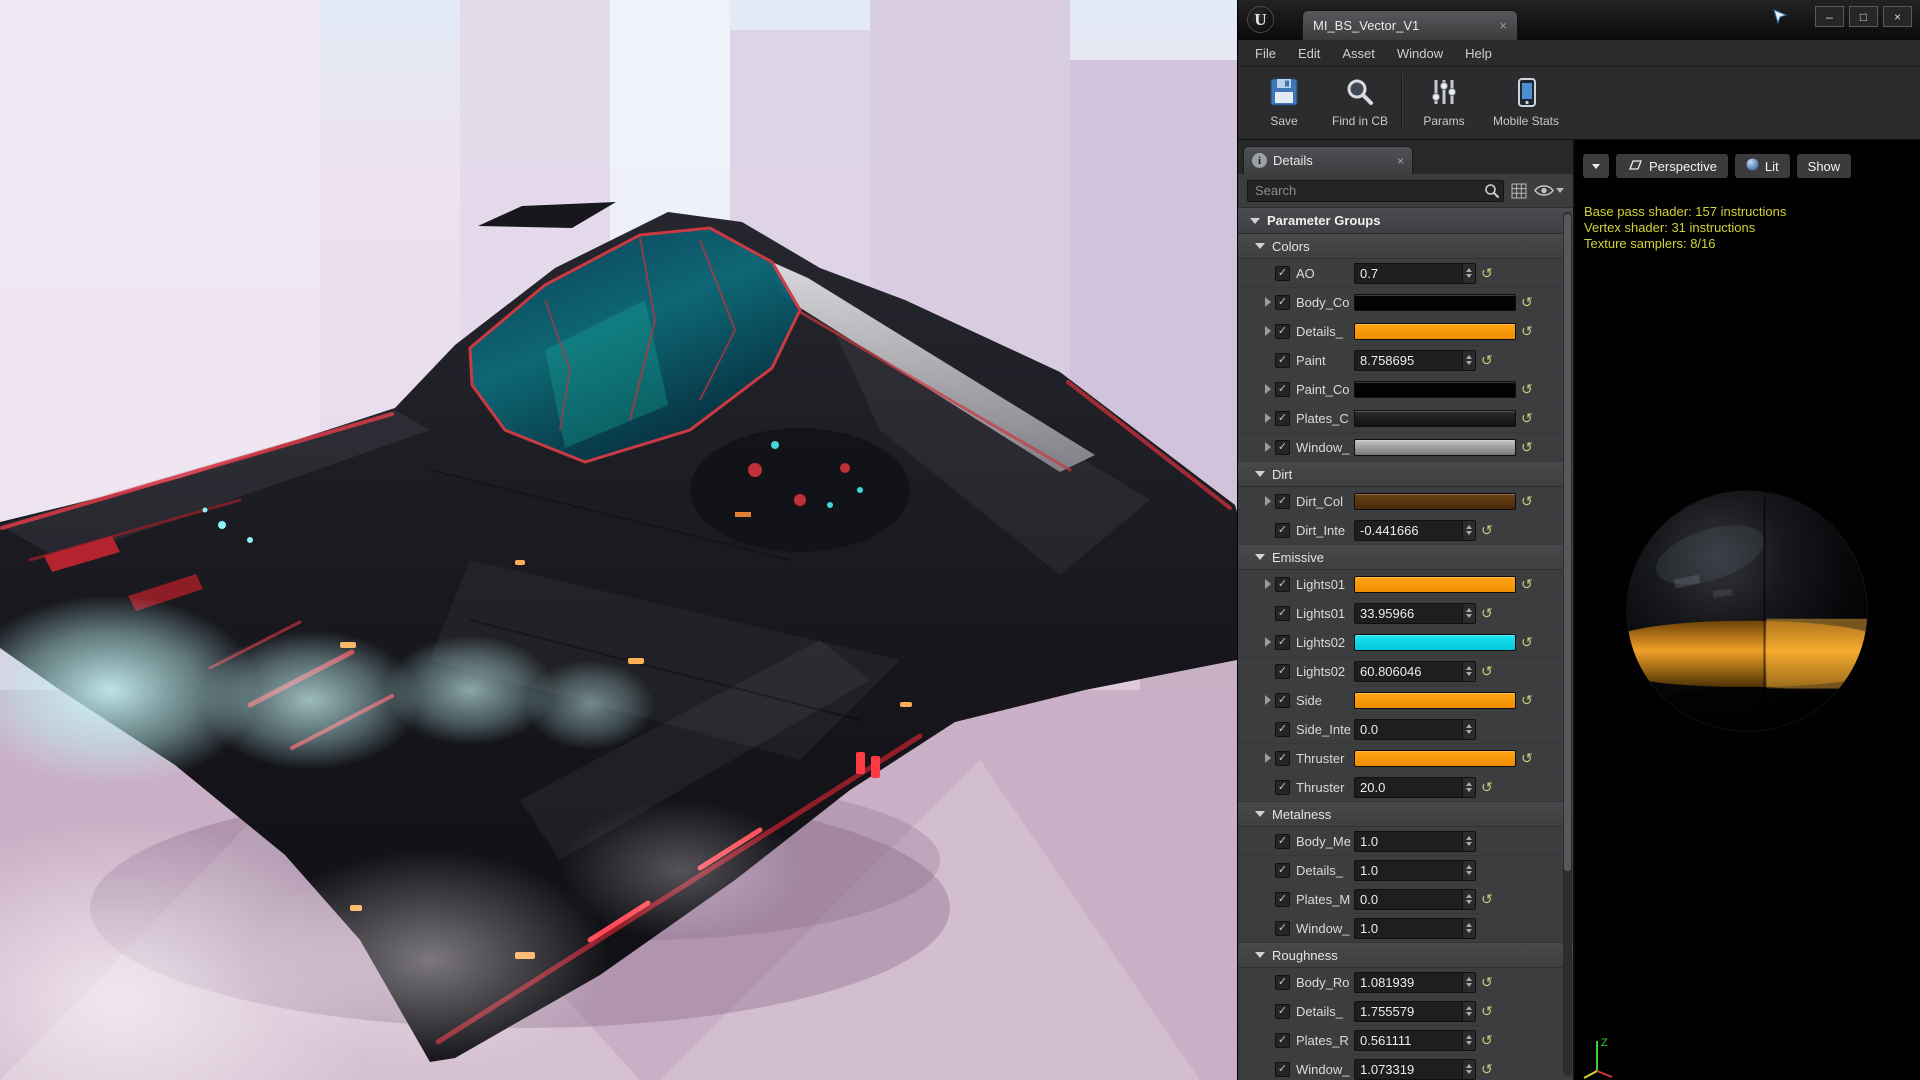 The image size is (1920, 1080). What do you see at coordinates (1897, 16) in the screenshot?
I see `close-button: ×` at bounding box center [1897, 16].